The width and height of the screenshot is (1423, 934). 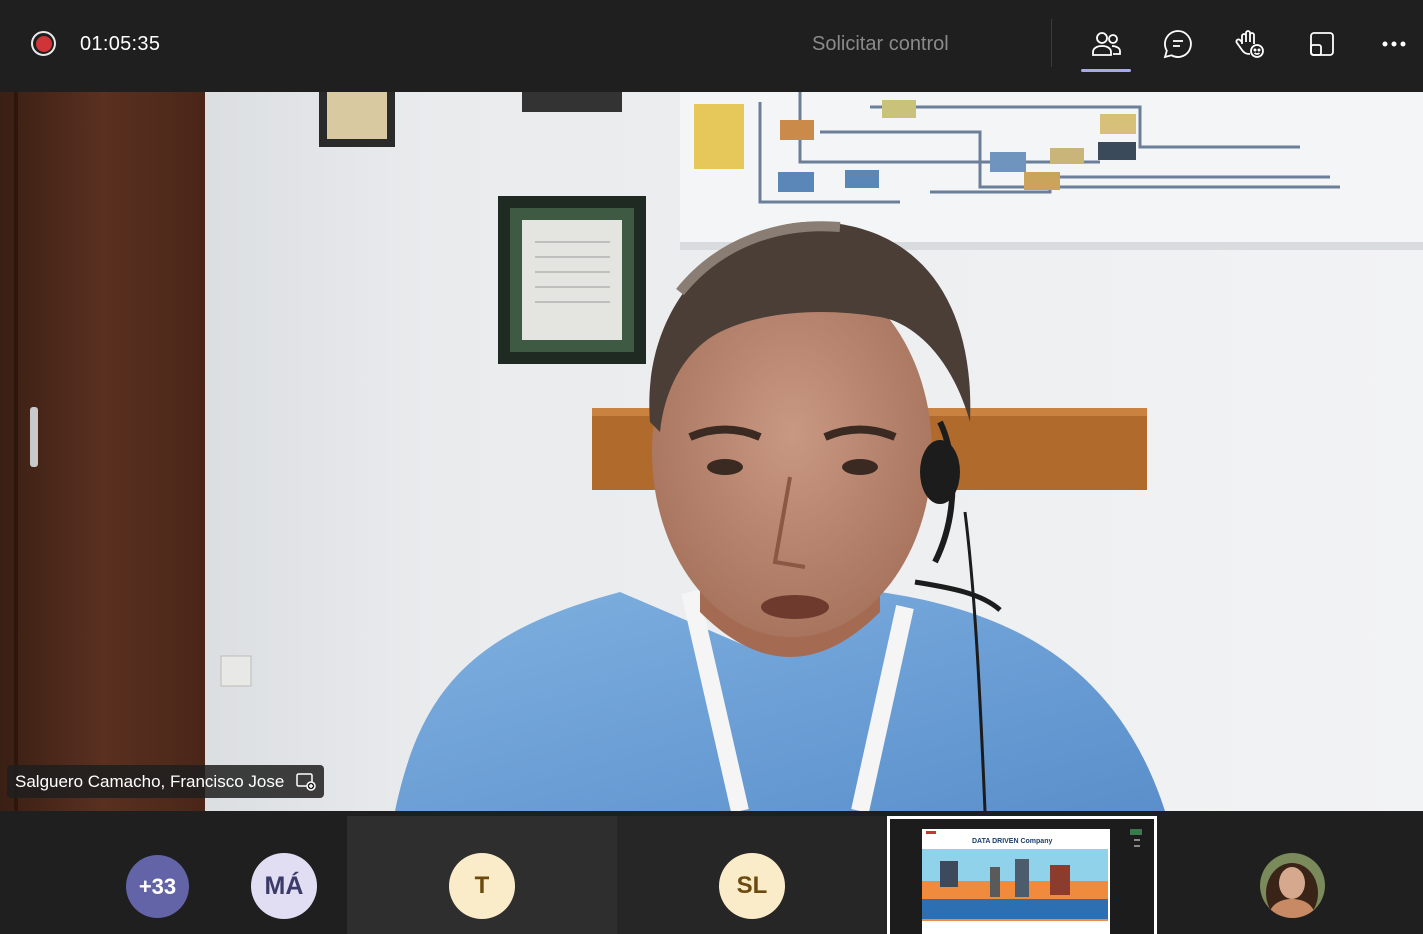 I want to click on raise-hand-icon, so click(x=1249, y=44).